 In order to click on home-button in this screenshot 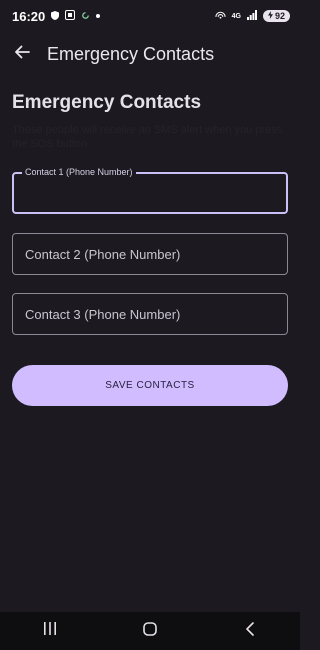, I will do `click(150, 631)`.